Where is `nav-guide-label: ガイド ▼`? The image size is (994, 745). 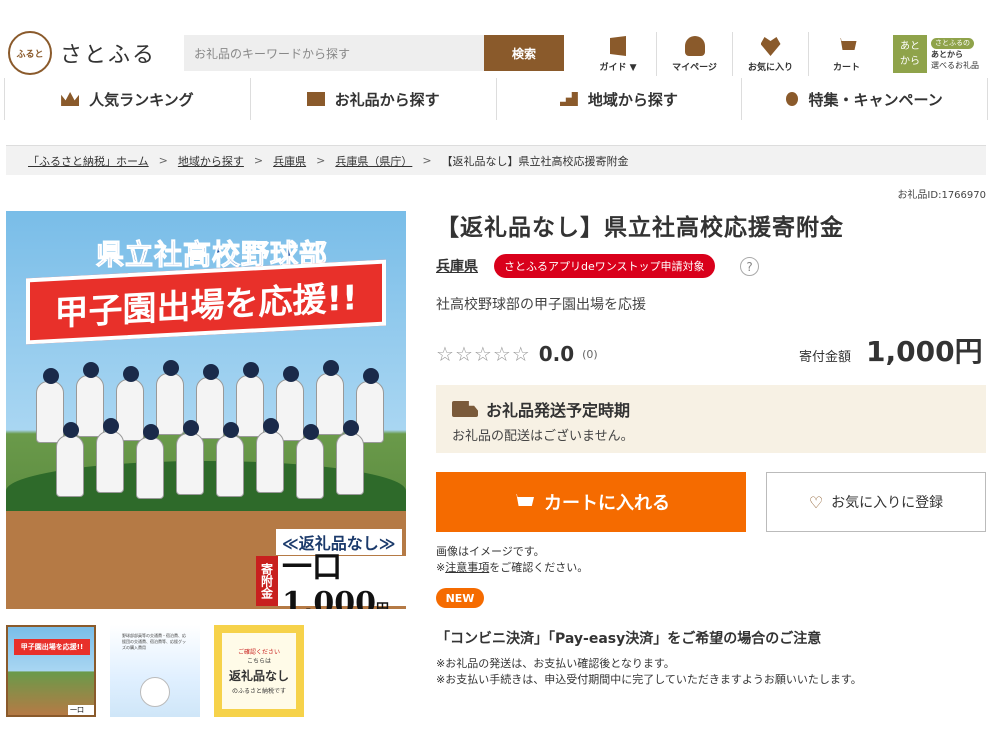
nav-guide-label: ガイド ▼ is located at coordinates (618, 68).